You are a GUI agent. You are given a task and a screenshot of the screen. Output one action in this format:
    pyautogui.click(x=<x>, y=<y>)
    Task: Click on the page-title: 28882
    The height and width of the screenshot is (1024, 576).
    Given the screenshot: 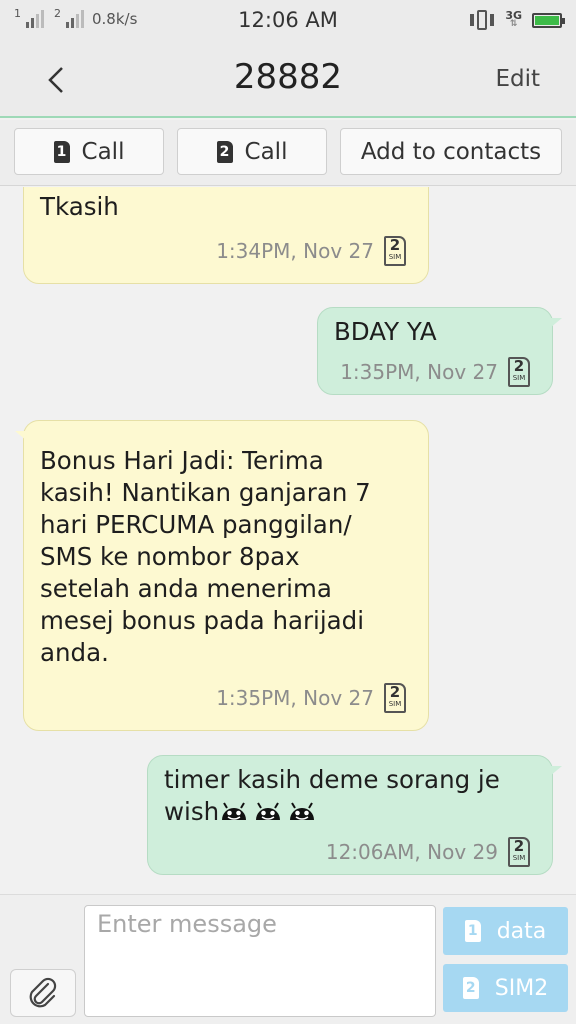 What is the action you would take?
    pyautogui.click(x=288, y=77)
    